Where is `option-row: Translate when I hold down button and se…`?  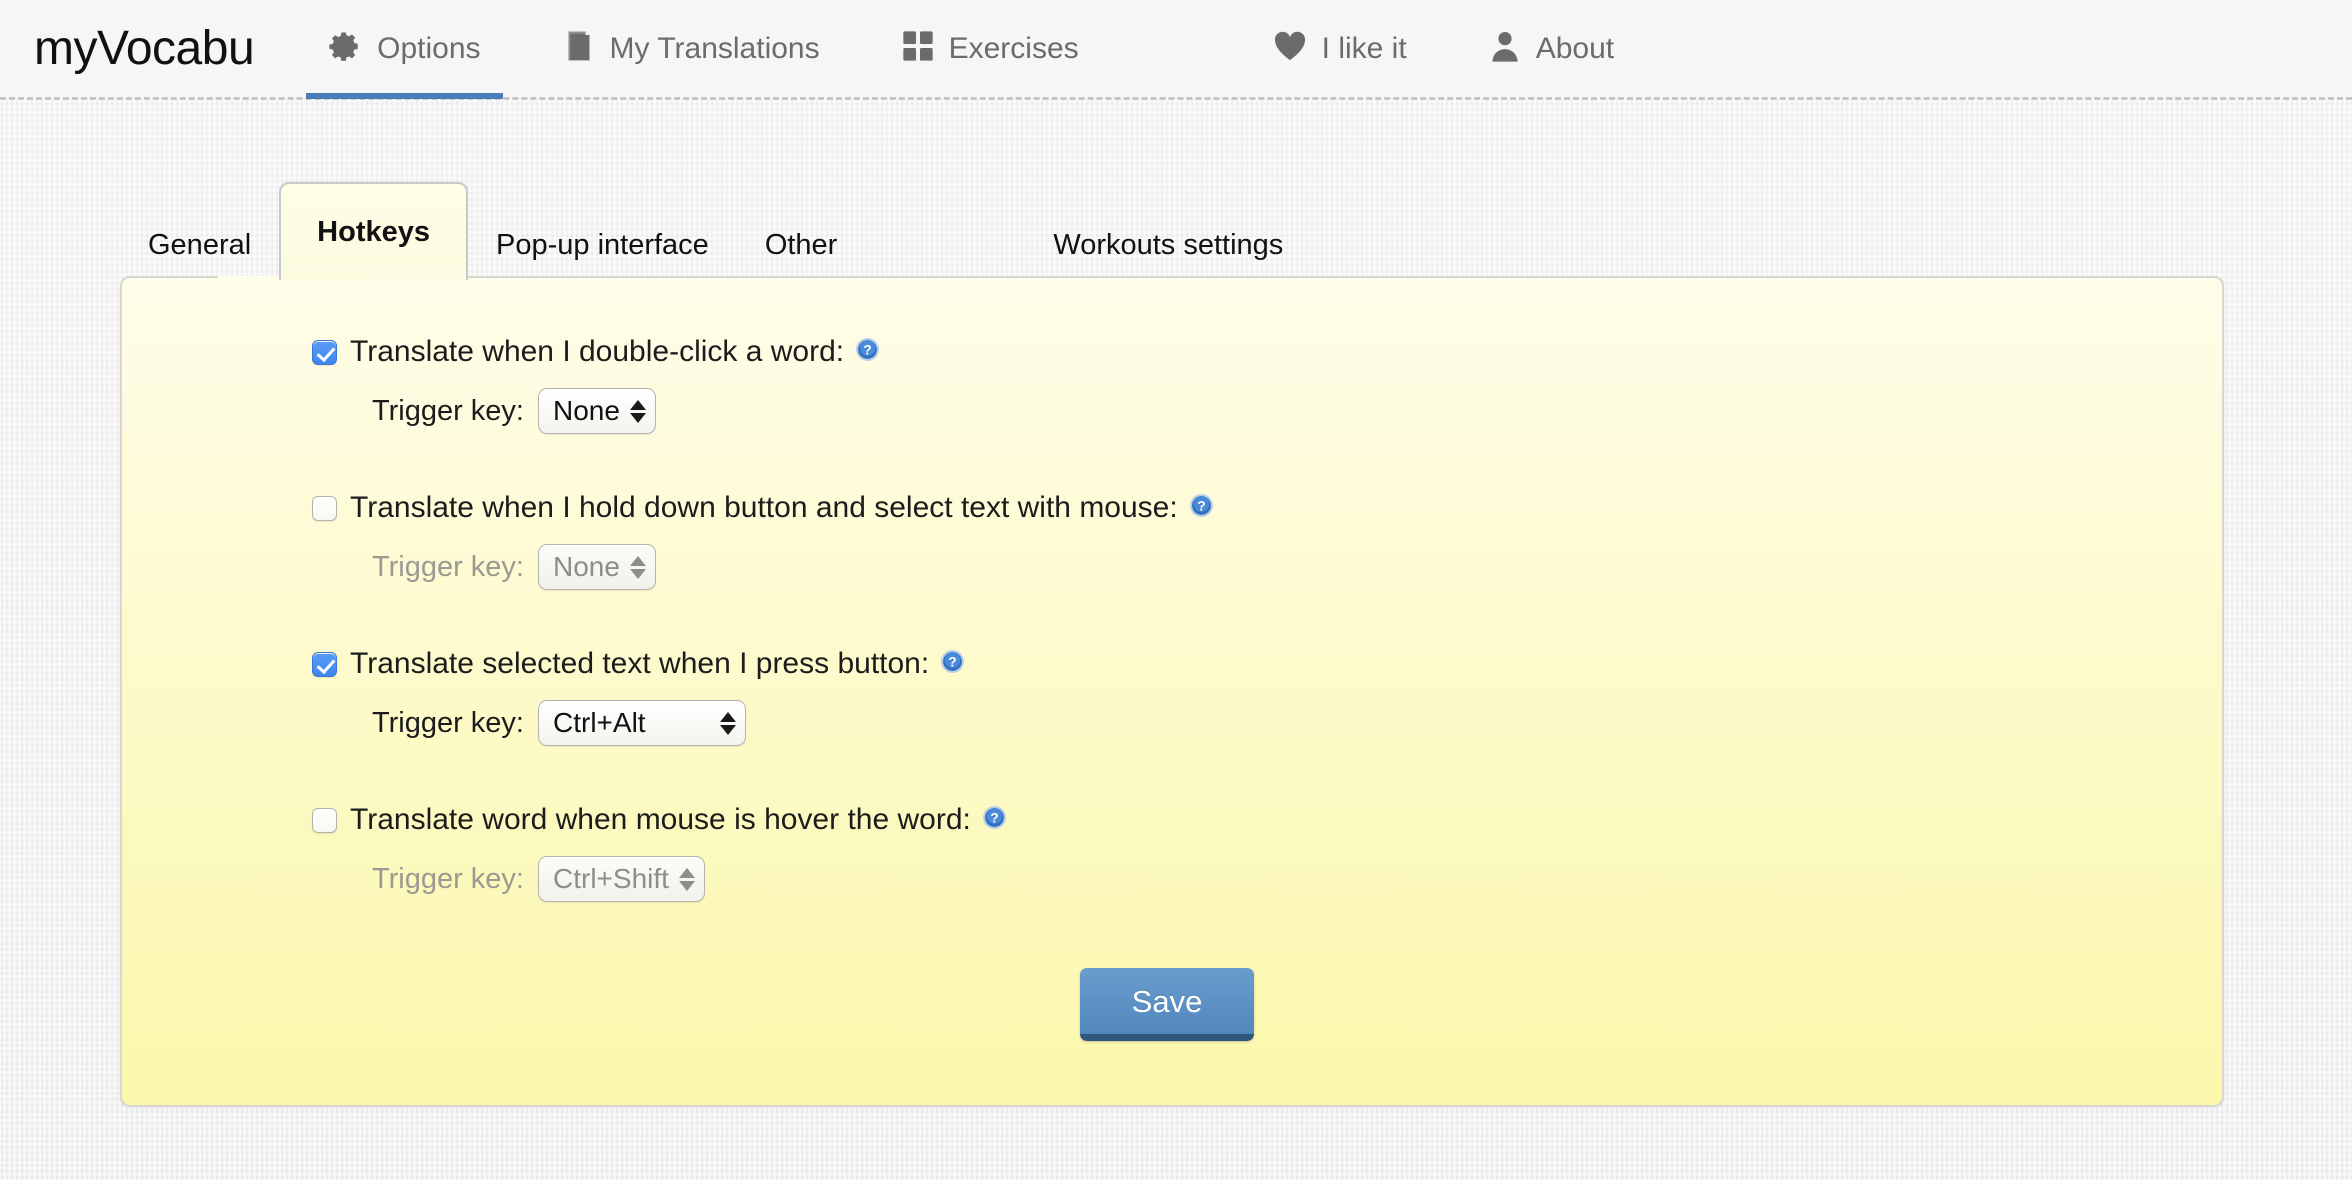
option-row: Translate when I hold down button and se… is located at coordinates (1172, 541).